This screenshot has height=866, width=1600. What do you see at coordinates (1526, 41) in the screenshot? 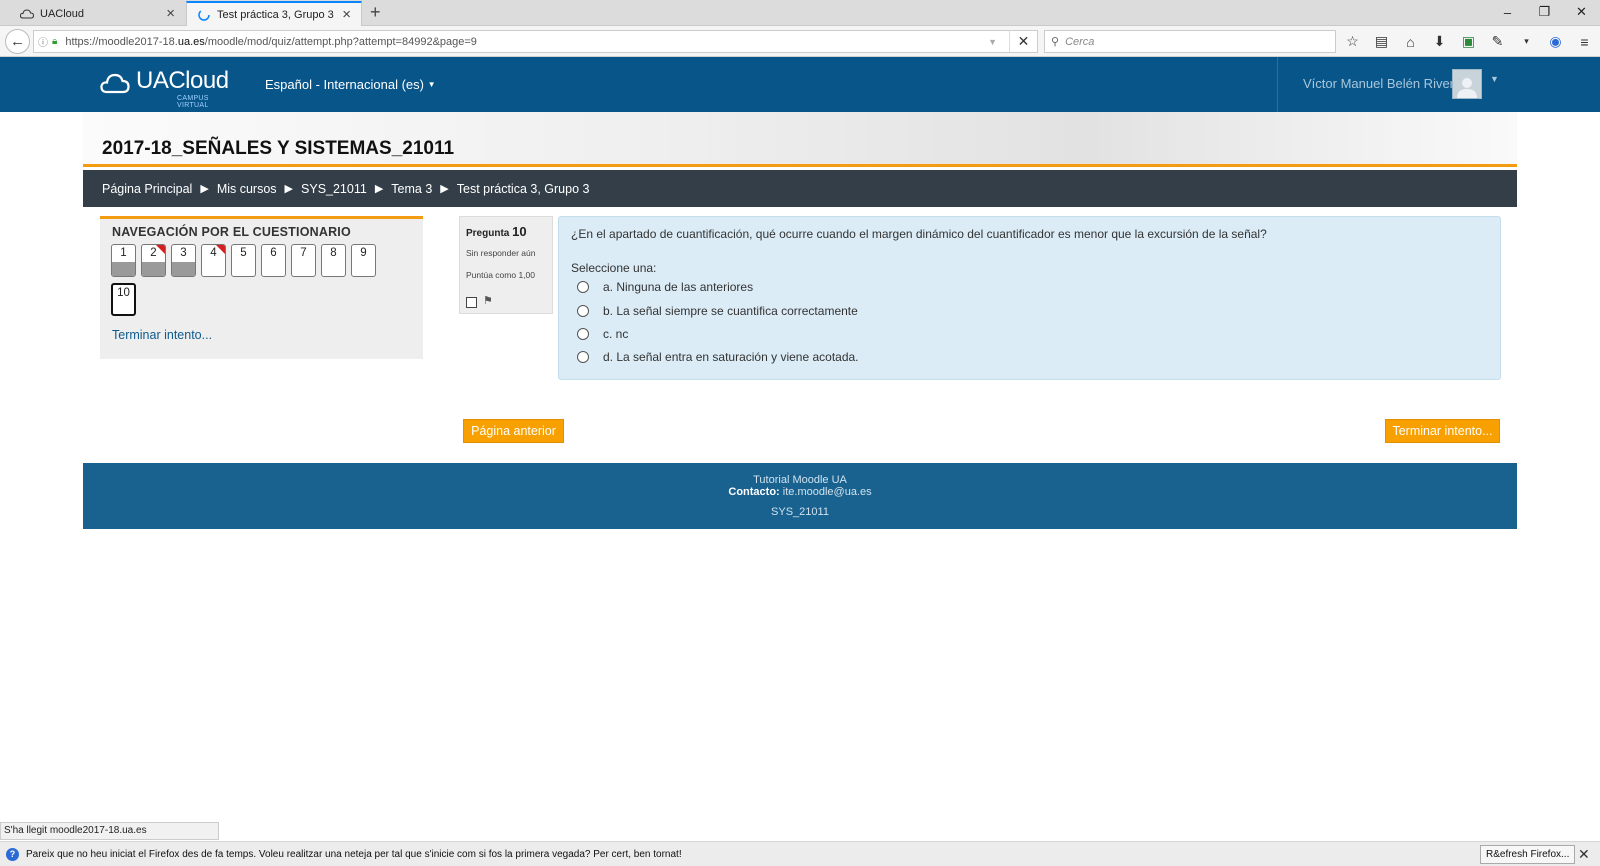
I see `chevron-down-icon: ▾` at bounding box center [1526, 41].